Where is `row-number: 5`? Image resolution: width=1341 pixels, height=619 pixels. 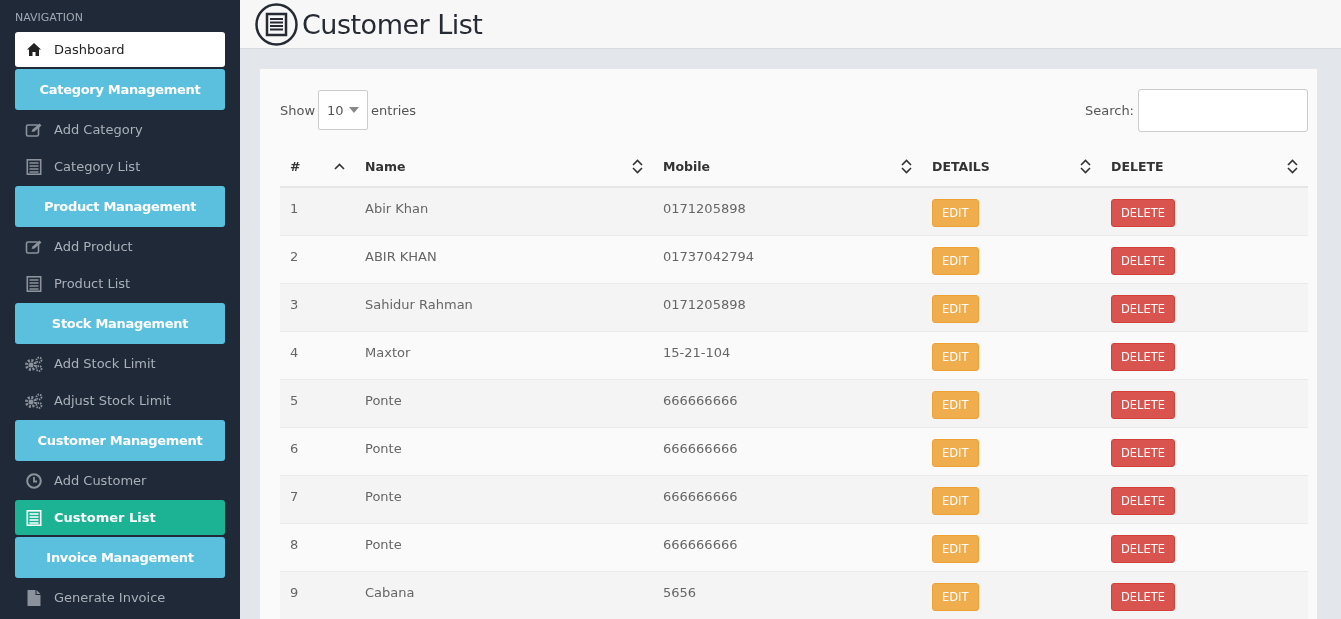
row-number: 5 is located at coordinates (294, 400).